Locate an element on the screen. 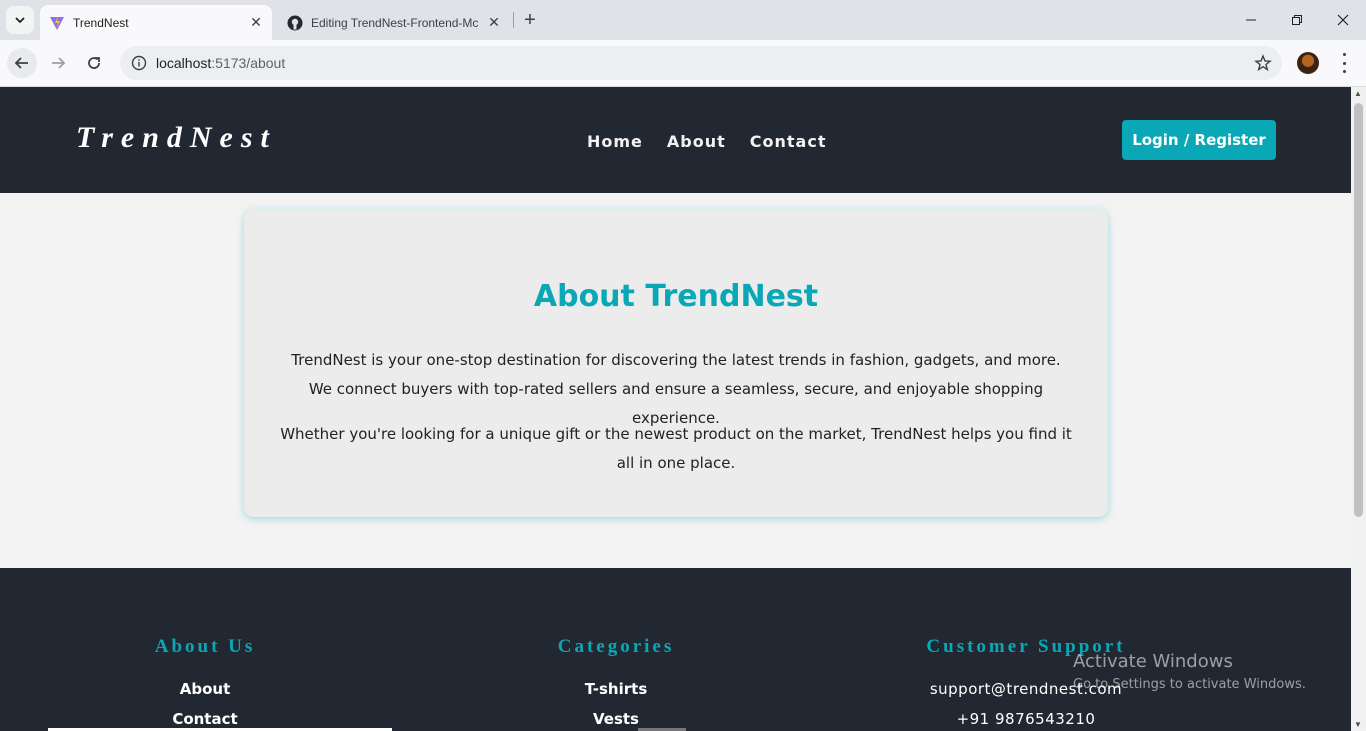  page-scrollbar: ▲ ▼ is located at coordinates (1358, 409).